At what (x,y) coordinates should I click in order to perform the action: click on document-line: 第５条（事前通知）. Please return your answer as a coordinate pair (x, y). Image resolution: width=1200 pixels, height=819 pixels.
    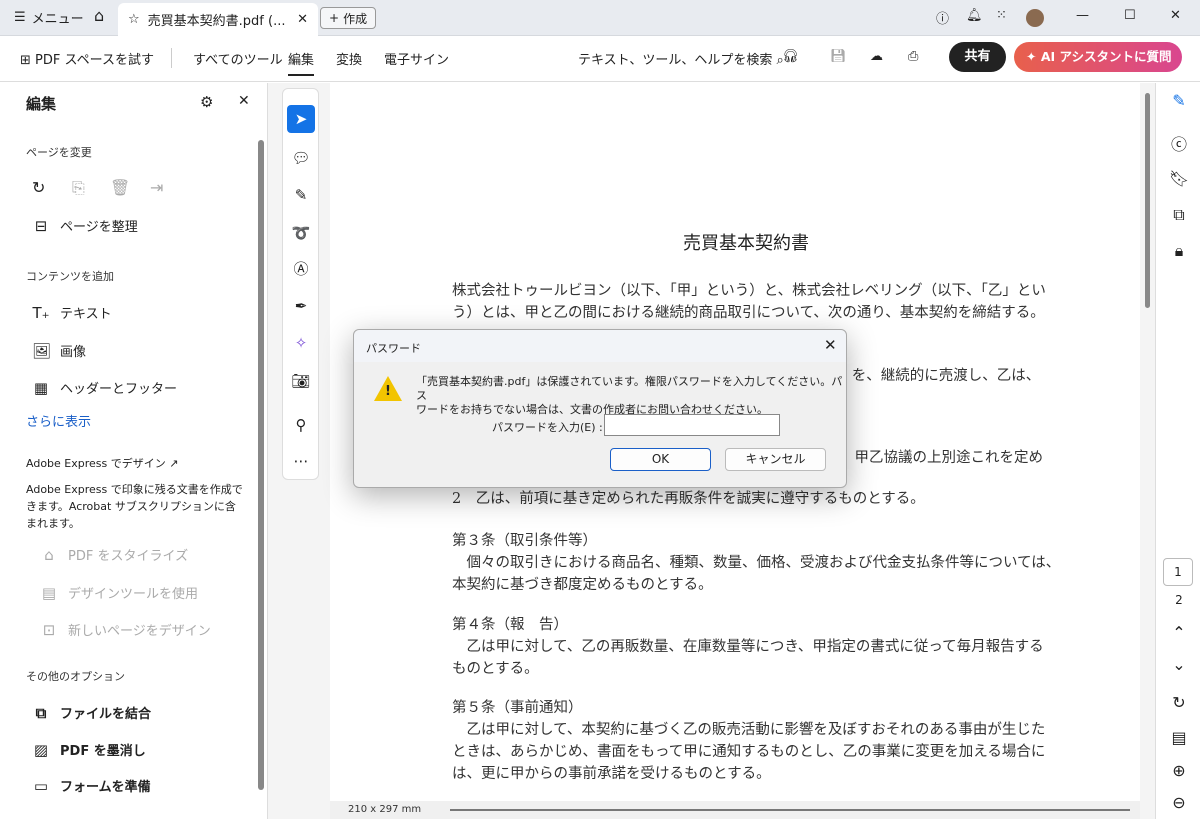
    Looking at the image, I should click on (517, 708).